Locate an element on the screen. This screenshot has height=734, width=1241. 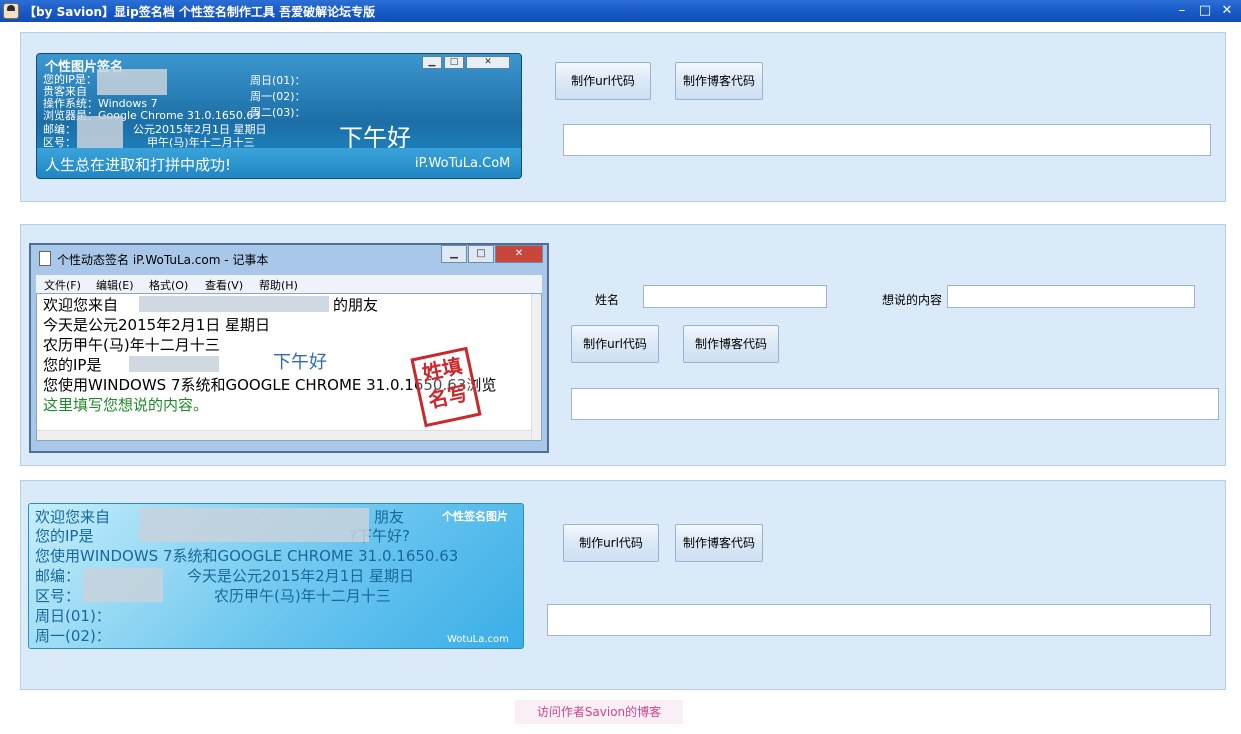
pic-line-mon: 周一(02)： is located at coordinates (73, 636).